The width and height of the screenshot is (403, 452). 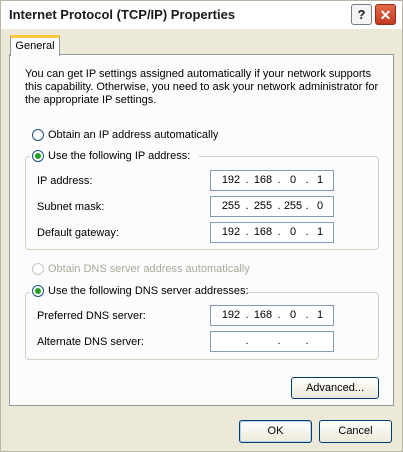 I want to click on close-button: ✕, so click(x=385, y=14).